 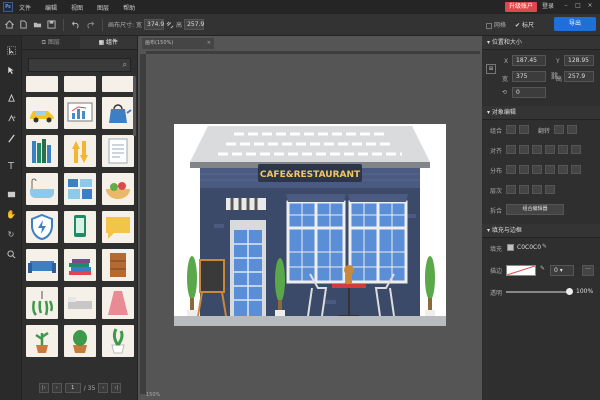 I want to click on component-tile-speech-bubble, so click(x=118, y=227).